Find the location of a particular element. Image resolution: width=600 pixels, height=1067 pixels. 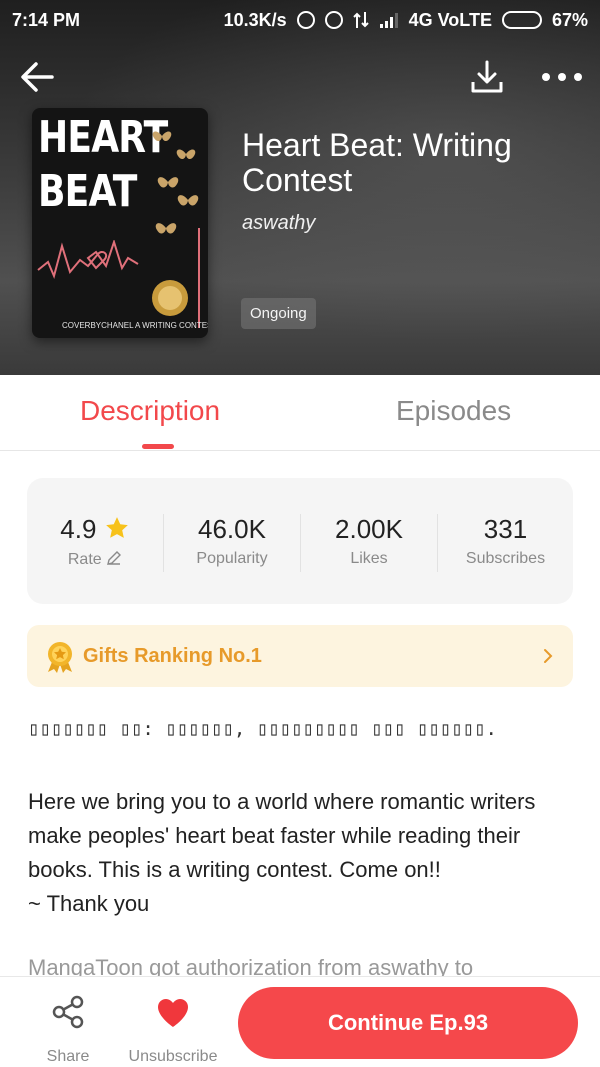

stat-label: Rate is located at coordinates (84, 559).